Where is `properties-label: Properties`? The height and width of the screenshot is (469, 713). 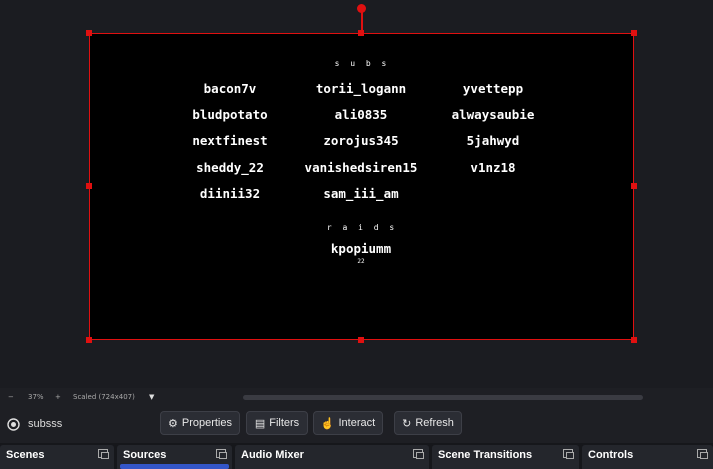 properties-label: Properties is located at coordinates (206, 423).